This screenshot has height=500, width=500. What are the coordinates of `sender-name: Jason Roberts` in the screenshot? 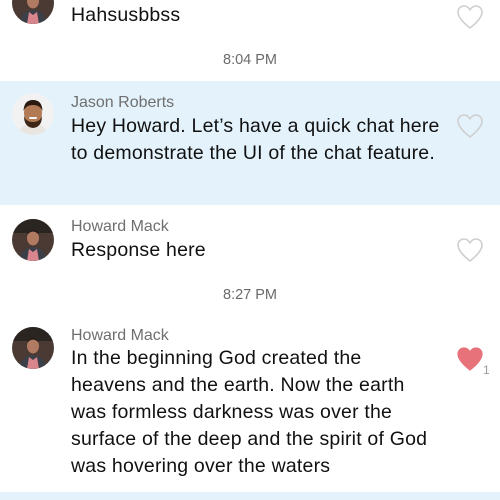 It's located at (123, 102).